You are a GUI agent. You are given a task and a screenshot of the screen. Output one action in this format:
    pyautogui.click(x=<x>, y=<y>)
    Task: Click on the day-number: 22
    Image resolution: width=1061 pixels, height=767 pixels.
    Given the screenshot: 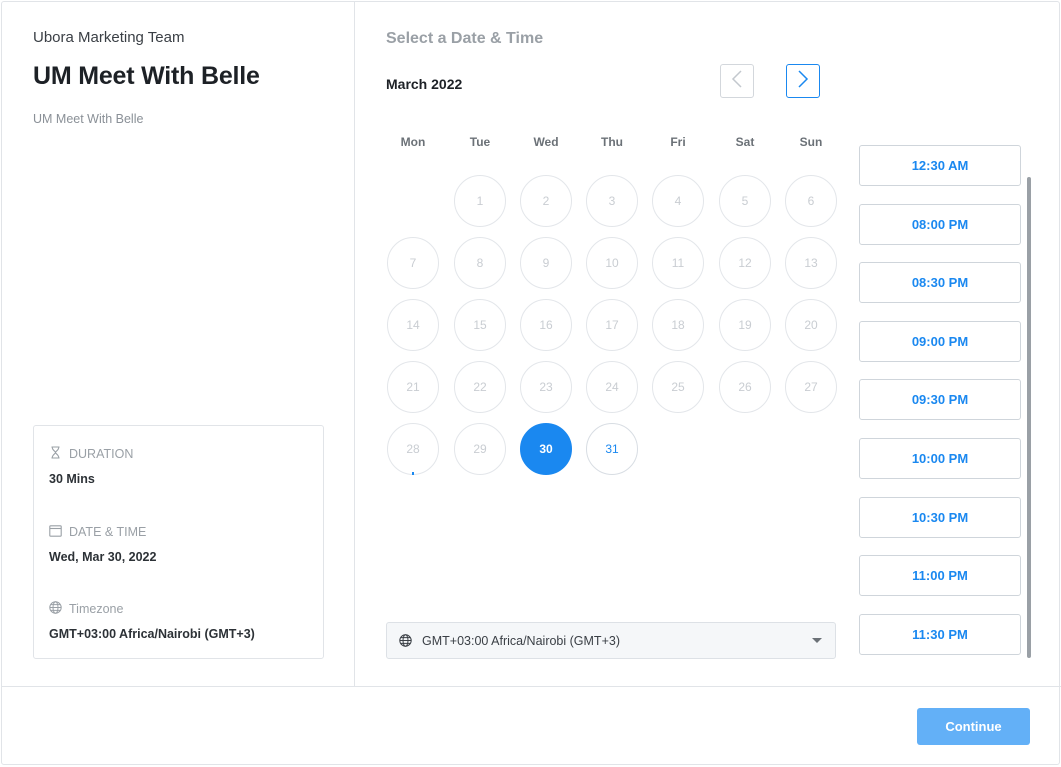 What is the action you would take?
    pyautogui.click(x=480, y=387)
    